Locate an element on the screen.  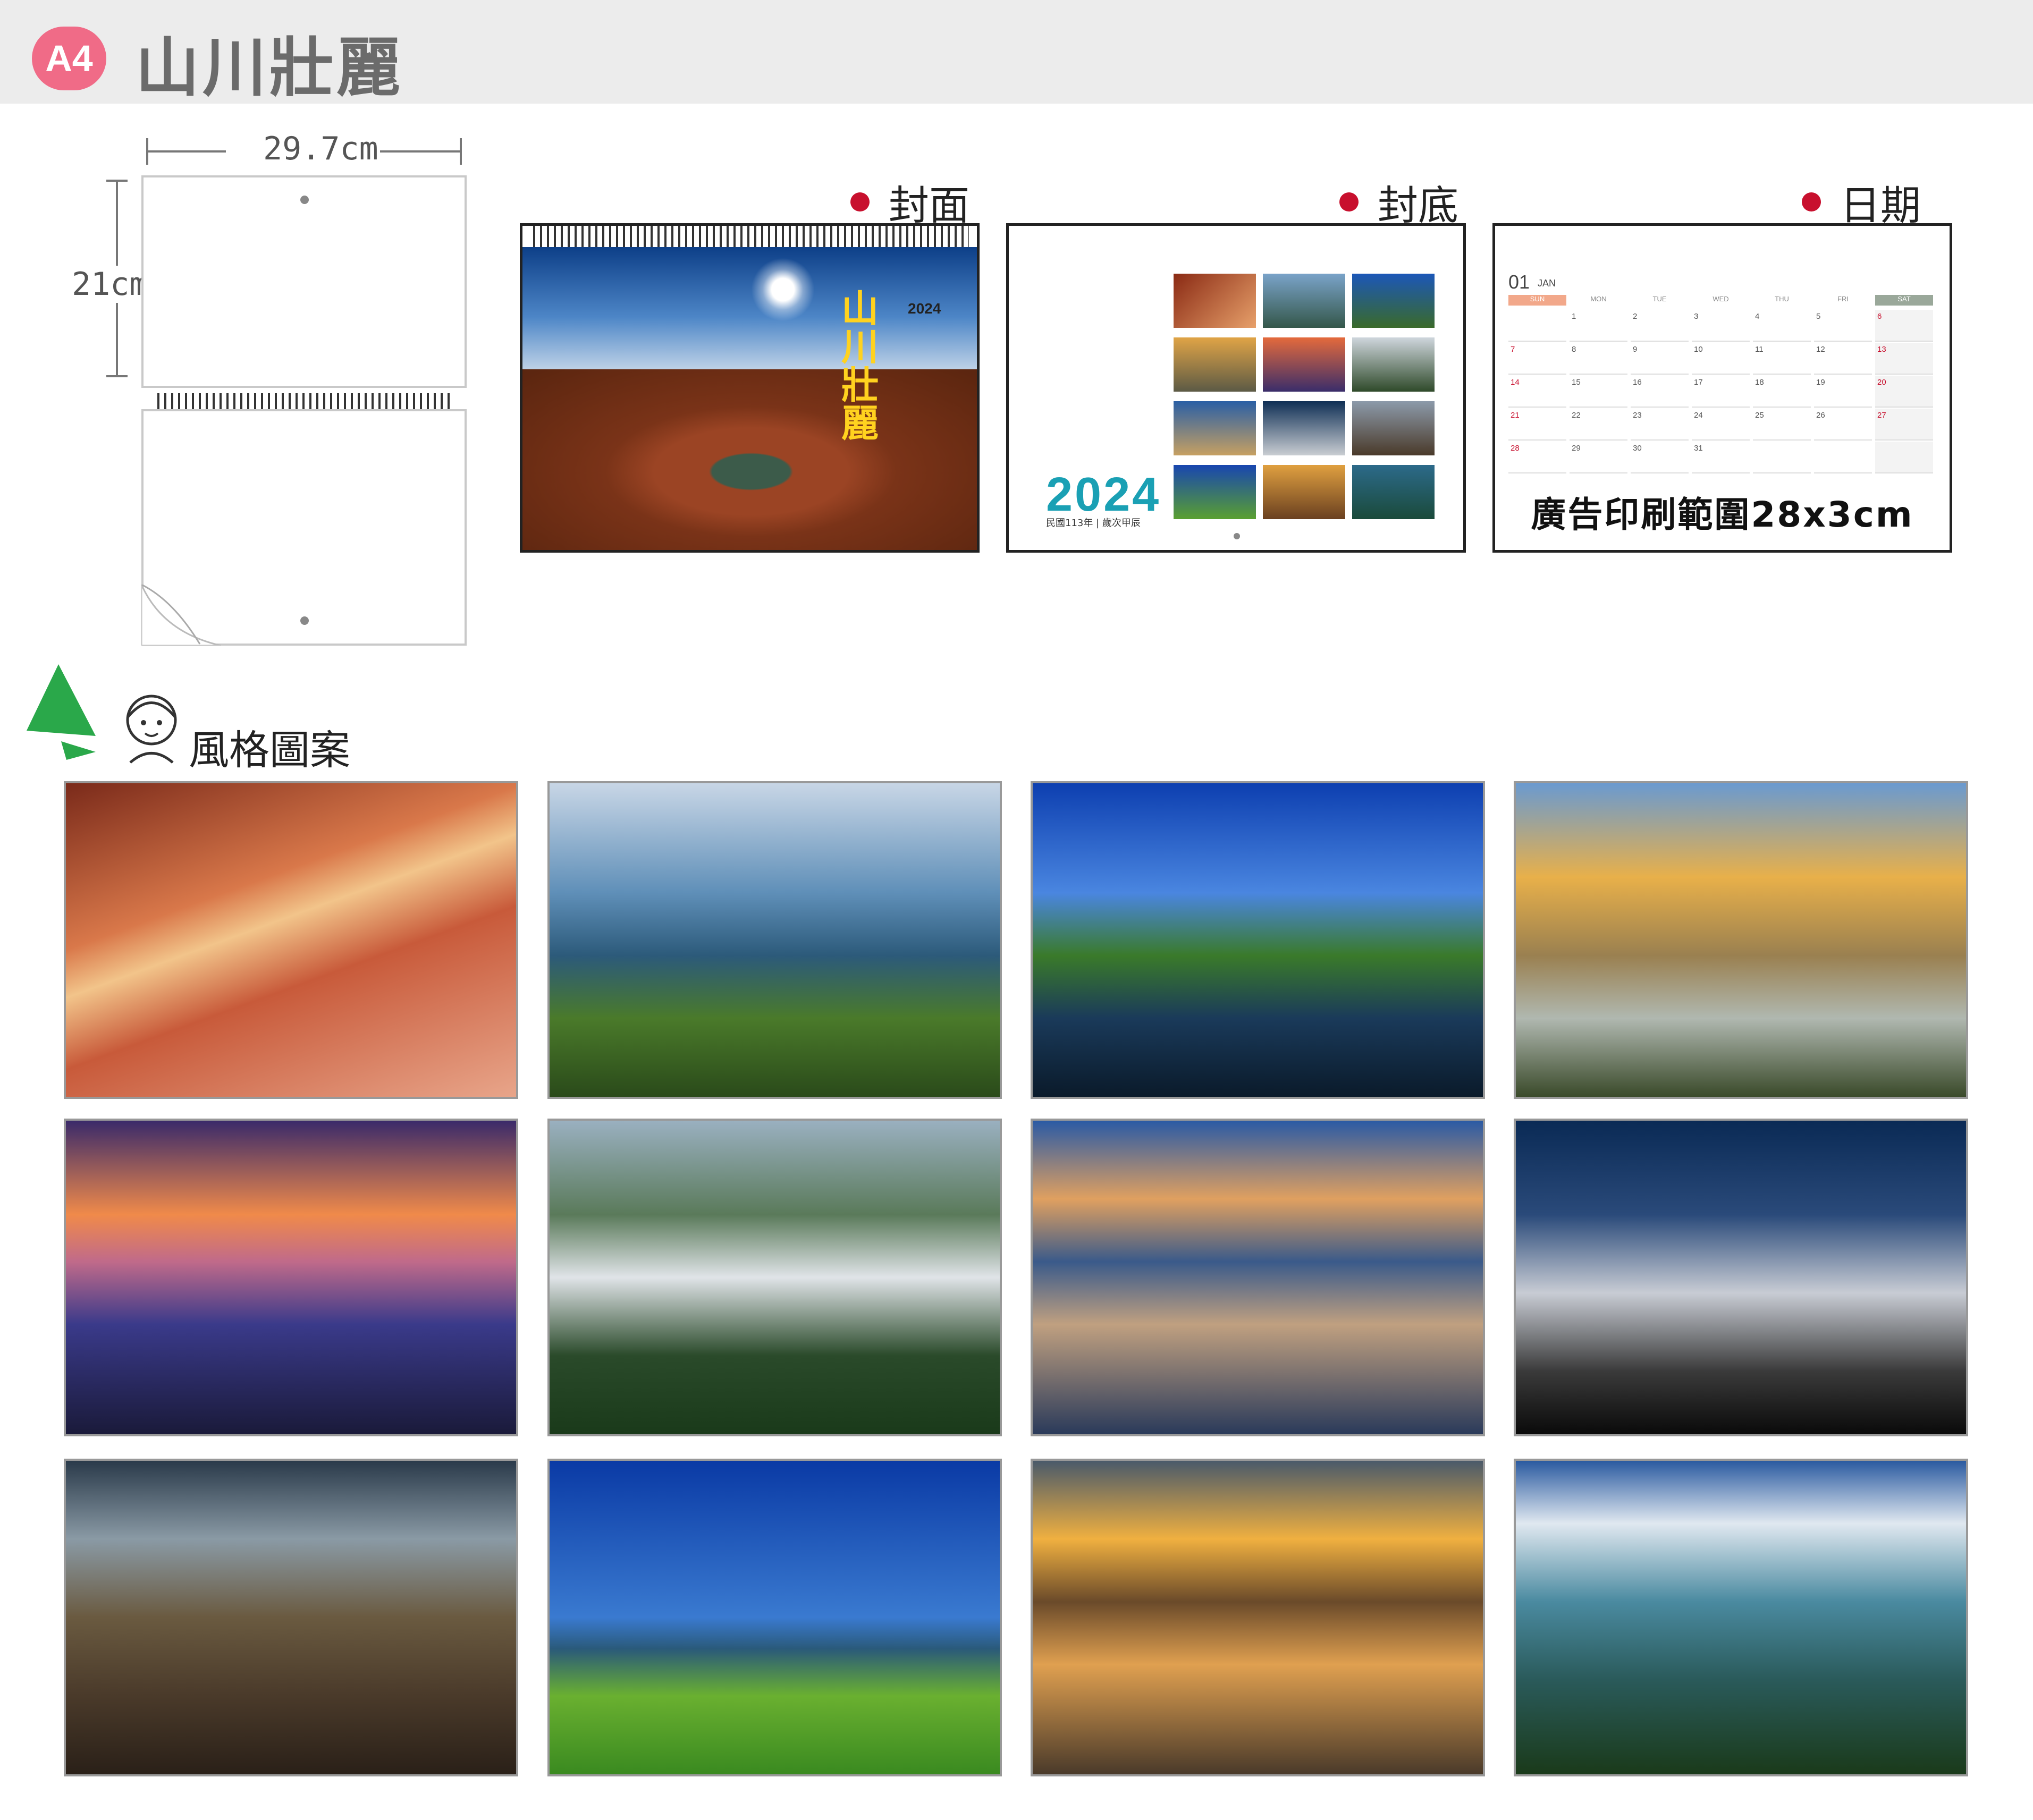
cal-date-cell: 10 is located at coordinates (1721, 359).